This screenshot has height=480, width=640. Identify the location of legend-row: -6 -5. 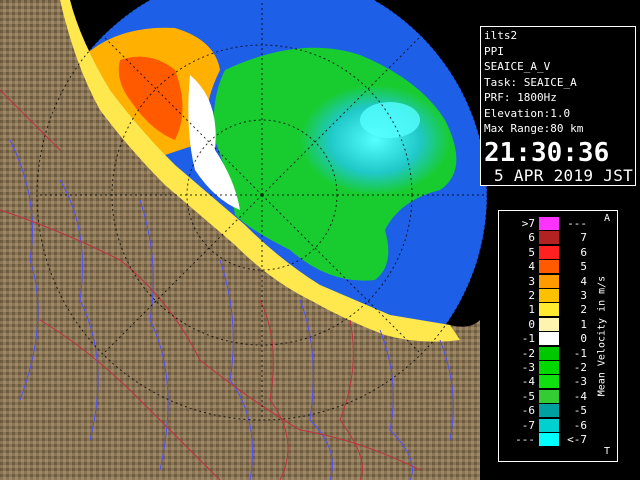
(558, 411).